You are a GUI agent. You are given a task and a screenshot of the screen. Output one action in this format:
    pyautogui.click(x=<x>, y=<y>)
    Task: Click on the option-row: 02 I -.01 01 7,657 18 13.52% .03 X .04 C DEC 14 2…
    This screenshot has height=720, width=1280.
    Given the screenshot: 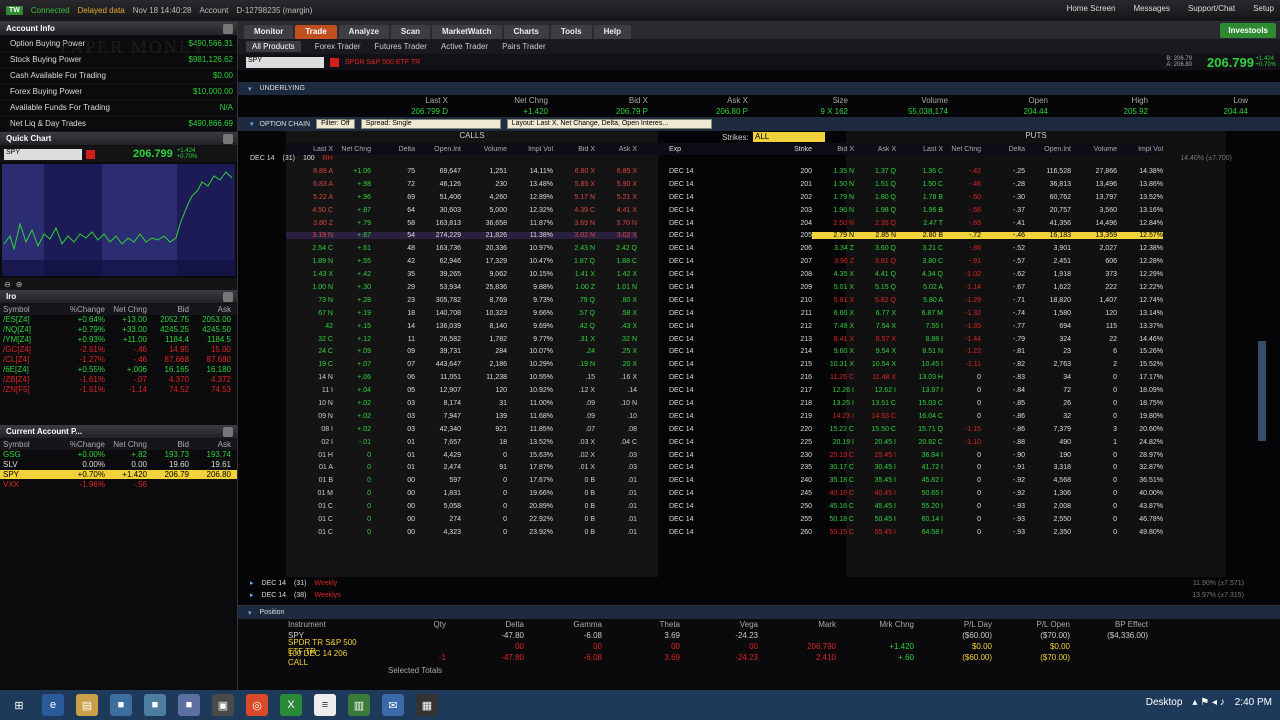 What is the action you would take?
    pyautogui.click(x=724, y=442)
    